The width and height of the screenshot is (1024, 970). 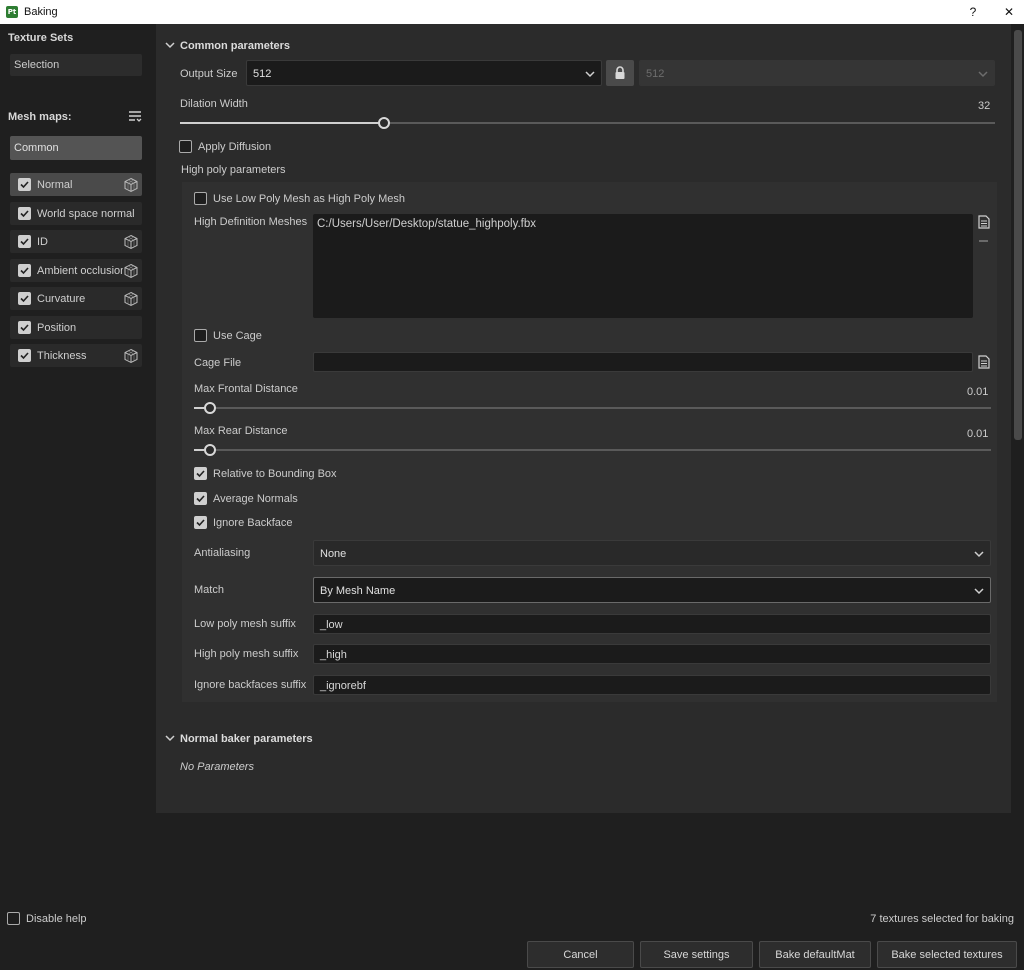 I want to click on help-button: ?, so click(x=973, y=12).